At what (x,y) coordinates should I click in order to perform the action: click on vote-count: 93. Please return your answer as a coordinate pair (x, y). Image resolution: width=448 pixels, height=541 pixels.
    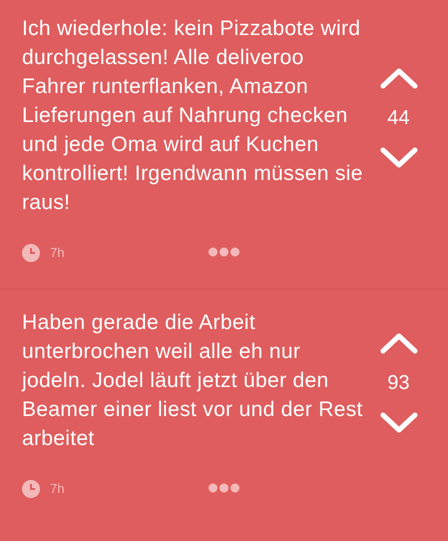
    Looking at the image, I should click on (398, 383).